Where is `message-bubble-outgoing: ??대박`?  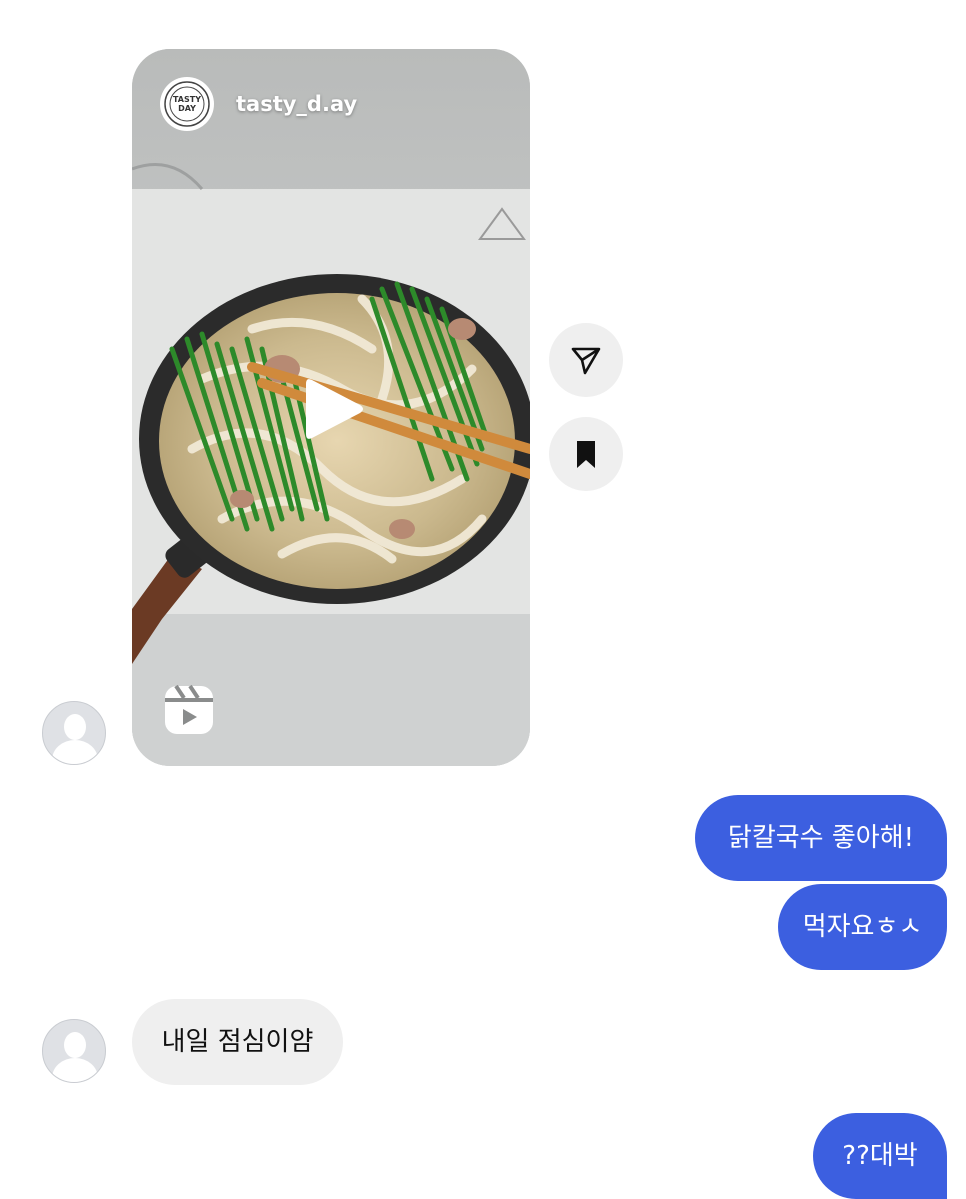 message-bubble-outgoing: ??대박 is located at coordinates (880, 1156).